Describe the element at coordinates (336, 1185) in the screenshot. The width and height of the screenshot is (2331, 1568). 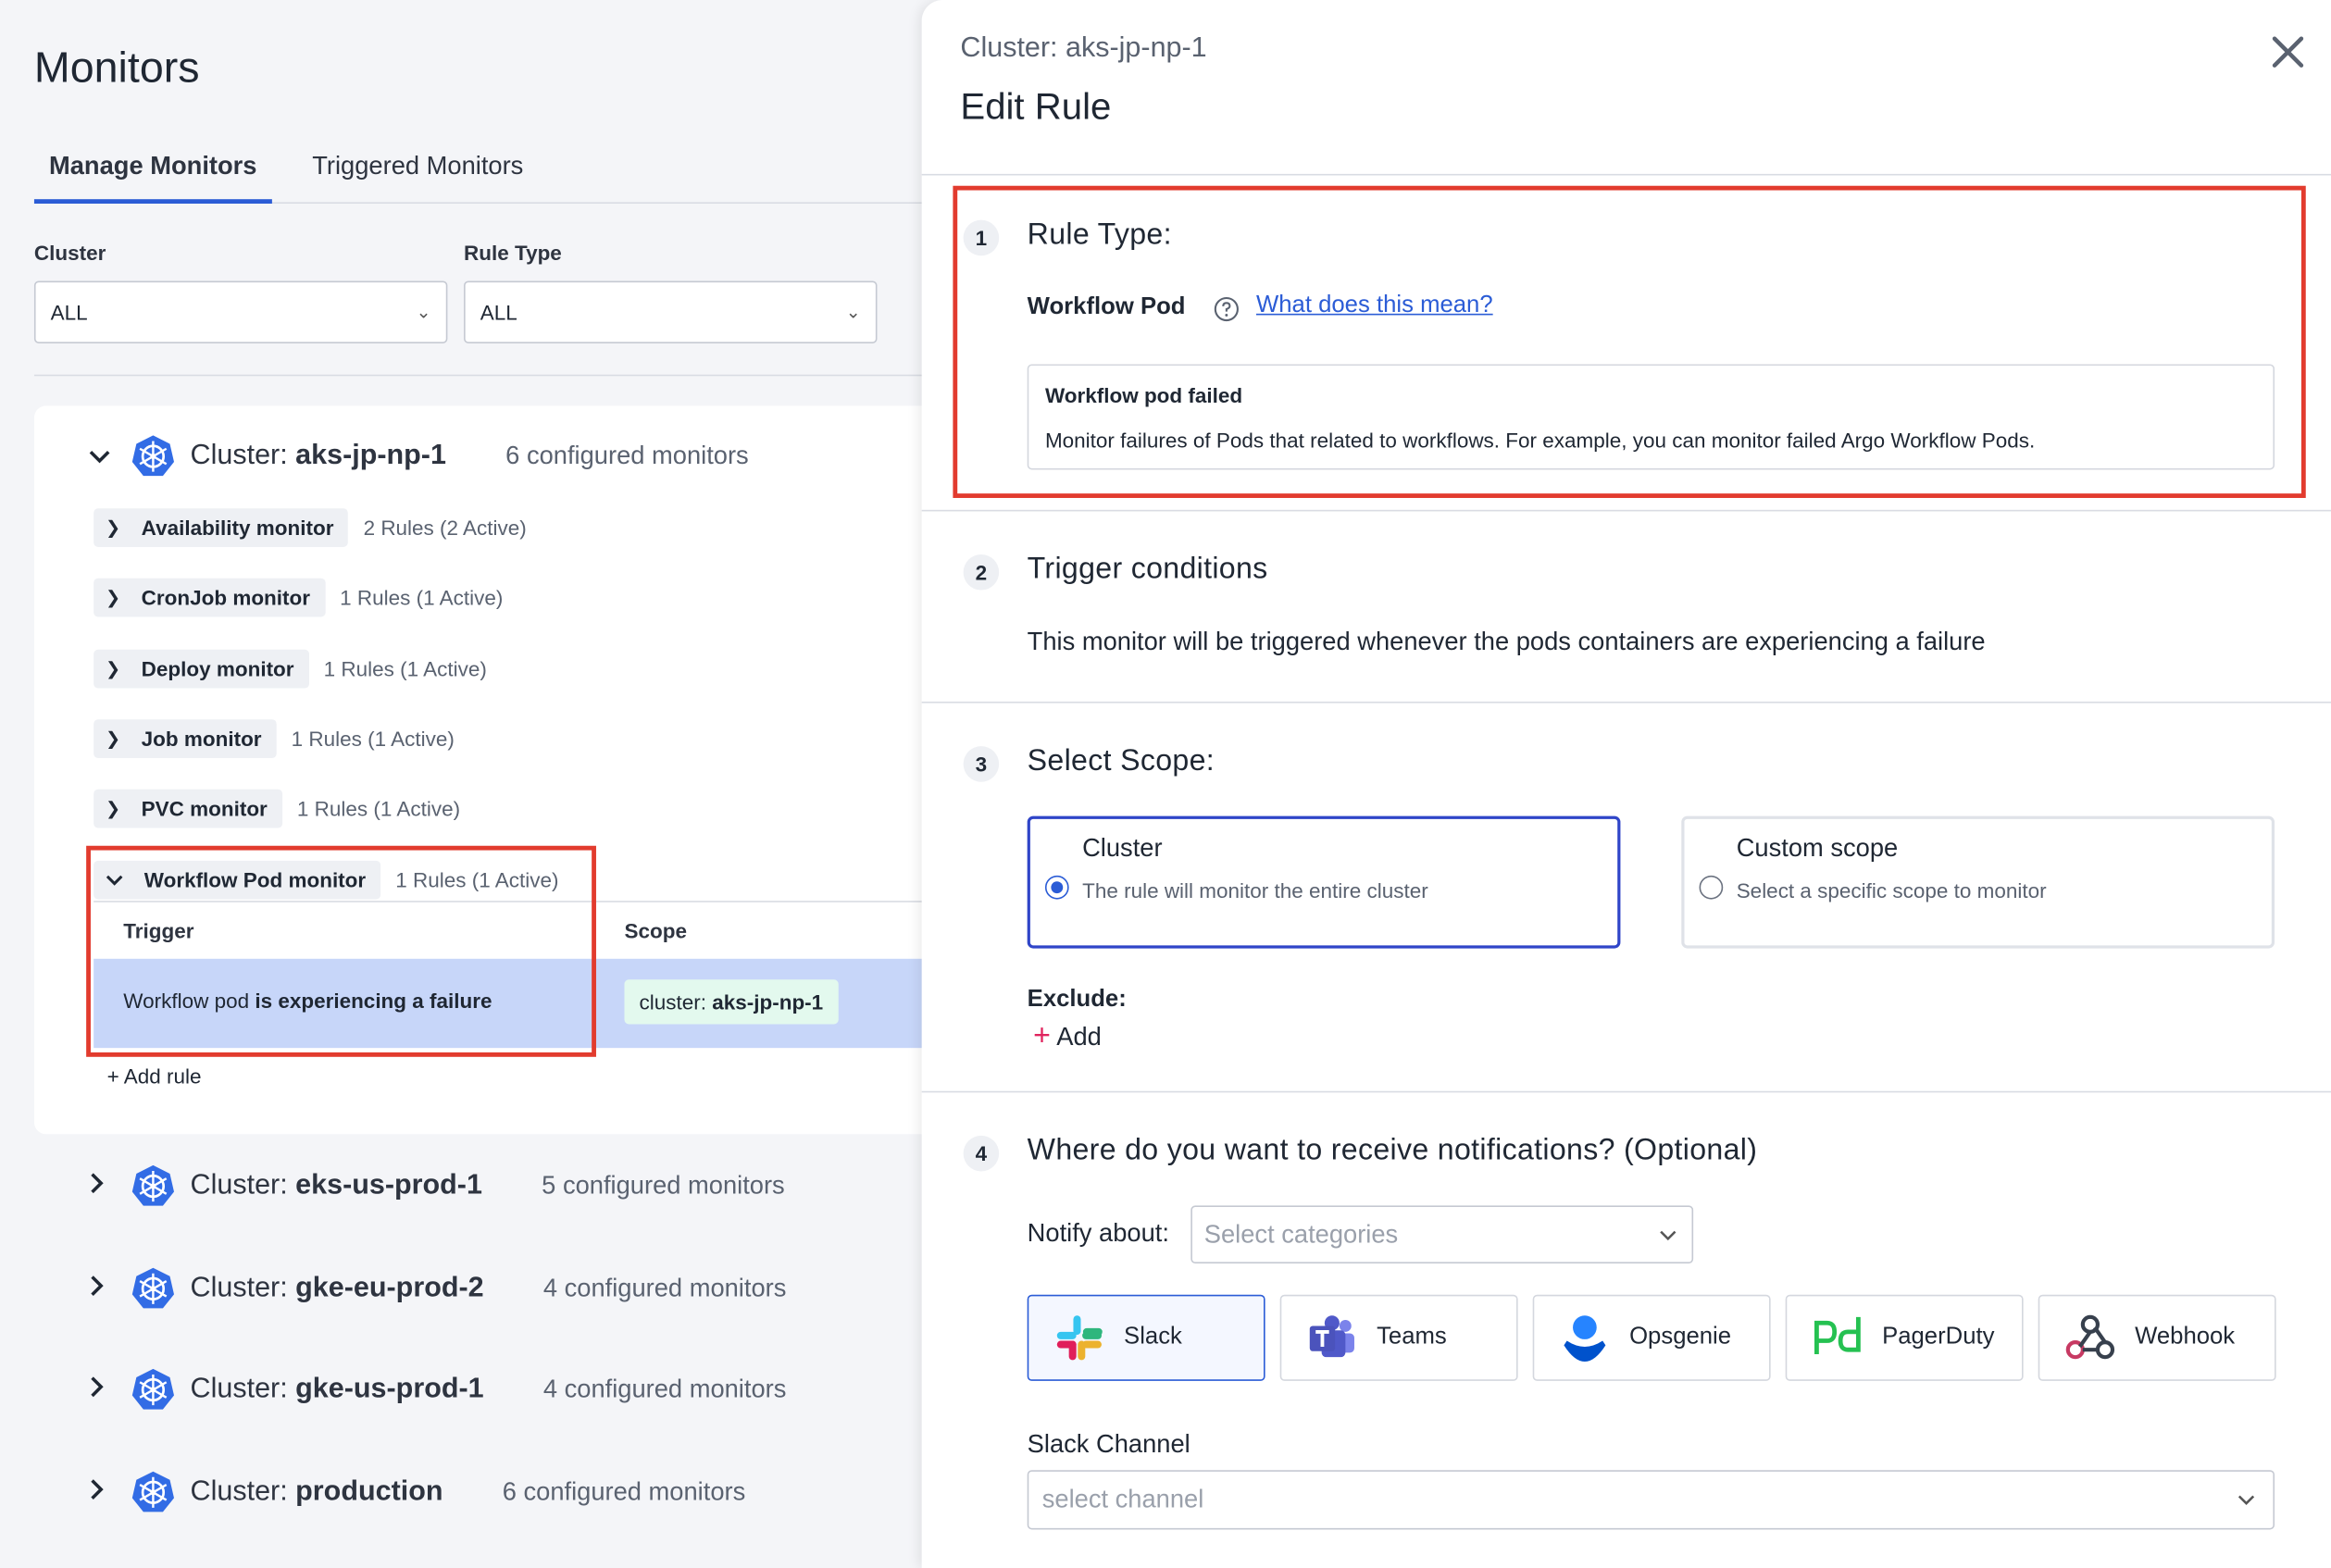
I see `cluster-name: Cluster: eks-us-prod-1` at that location.